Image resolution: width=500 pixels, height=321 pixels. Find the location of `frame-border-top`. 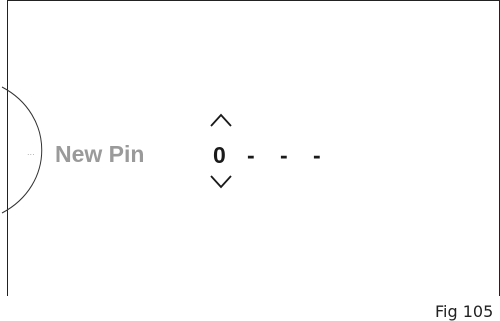

frame-border-top is located at coordinates (253, 0).